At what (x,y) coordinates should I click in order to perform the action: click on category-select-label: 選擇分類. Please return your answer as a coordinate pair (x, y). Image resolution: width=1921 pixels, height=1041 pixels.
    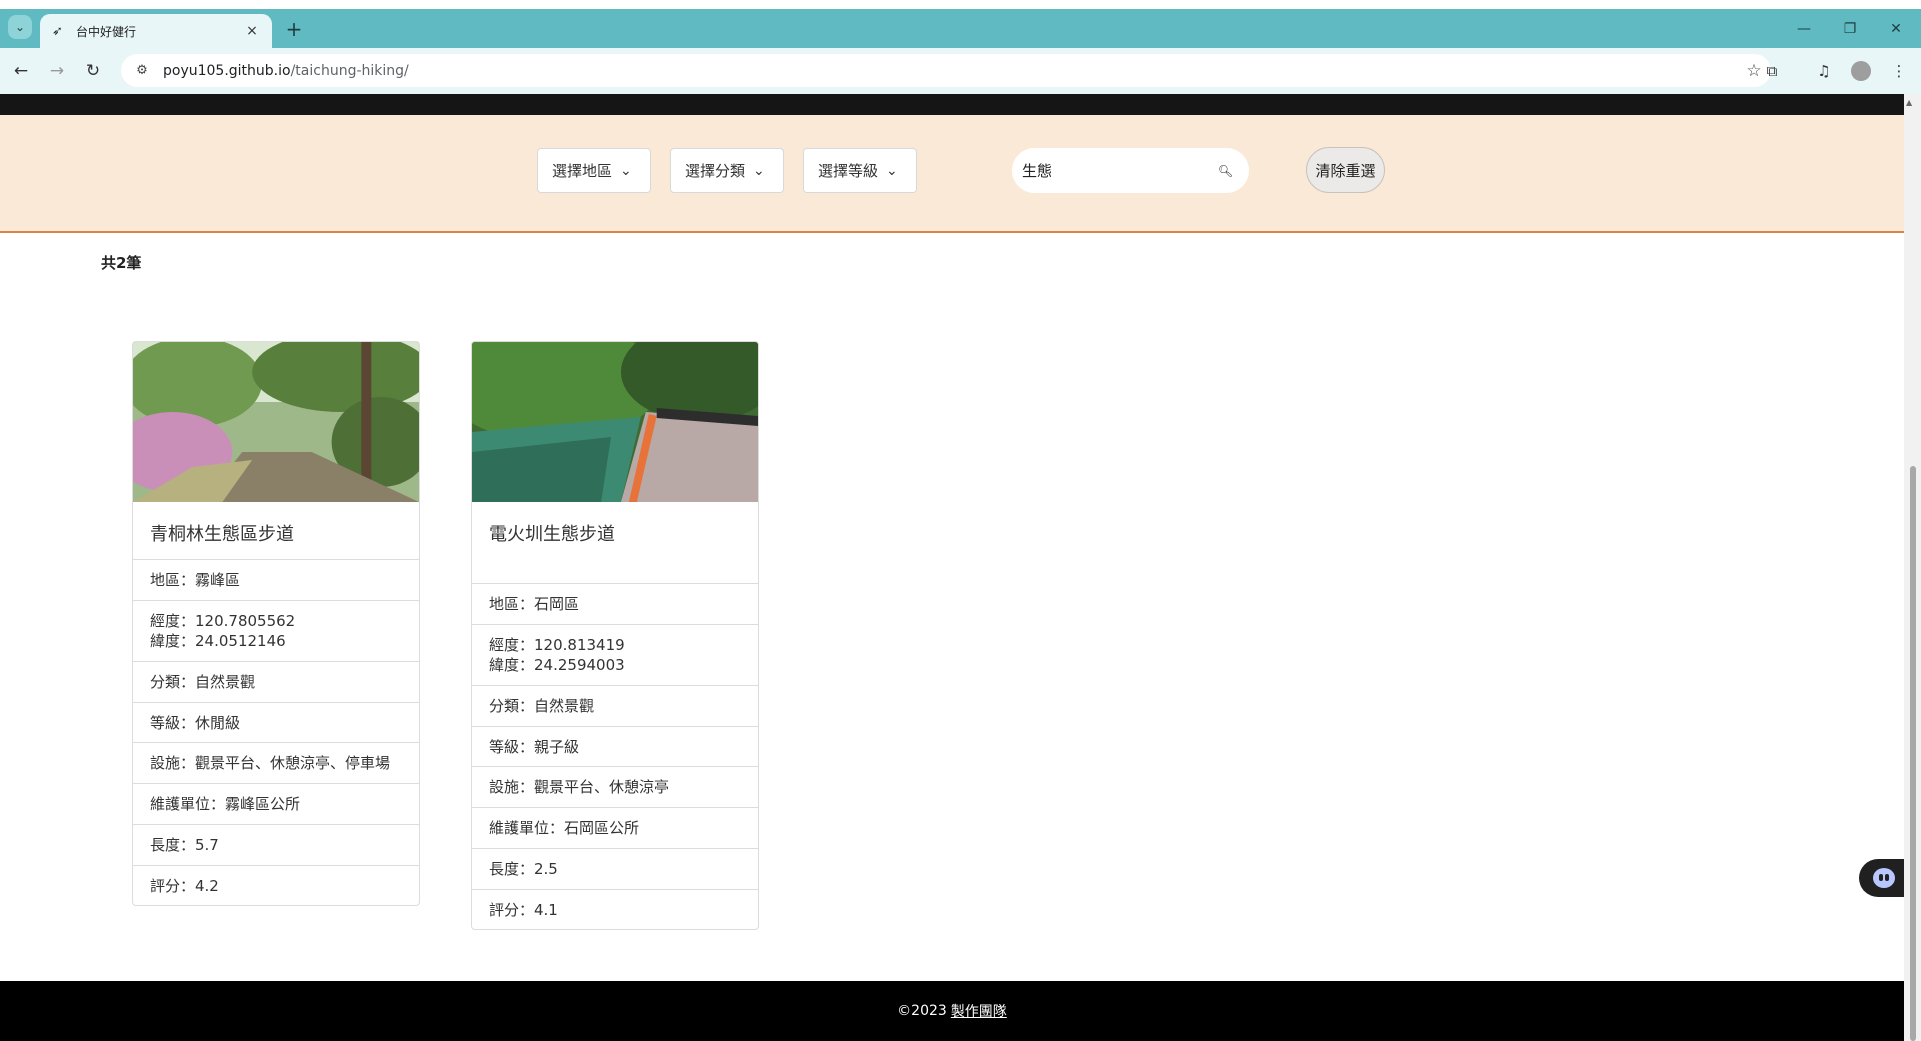
    Looking at the image, I should click on (715, 171).